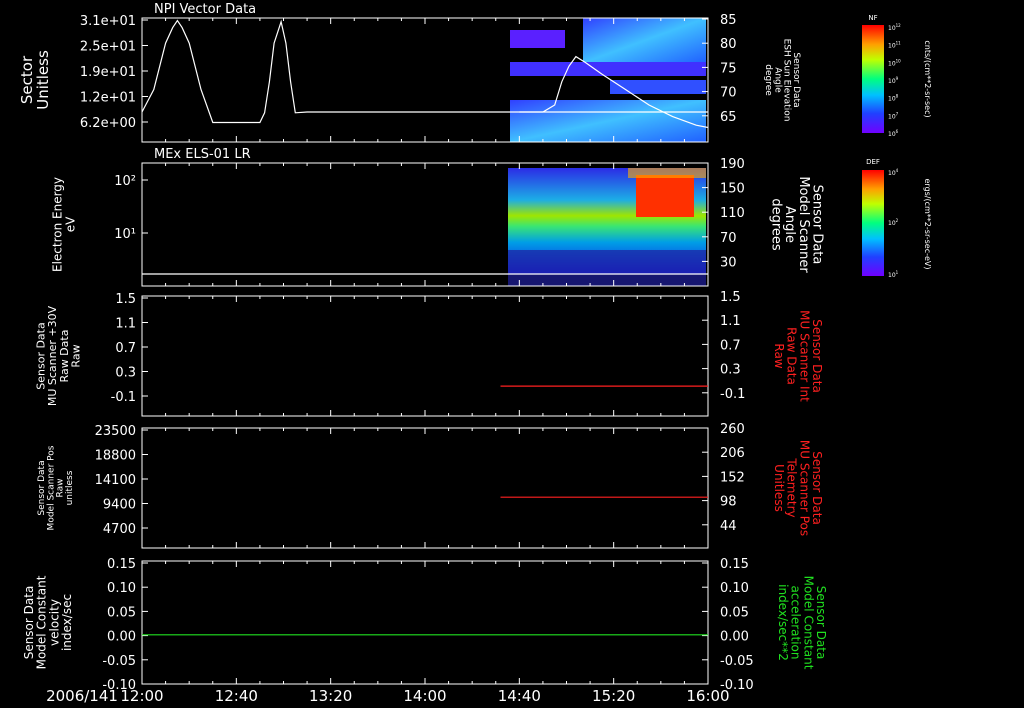 This screenshot has height=708, width=1024. I want to click on y-tick-label: 1.2e+01, so click(108, 98).